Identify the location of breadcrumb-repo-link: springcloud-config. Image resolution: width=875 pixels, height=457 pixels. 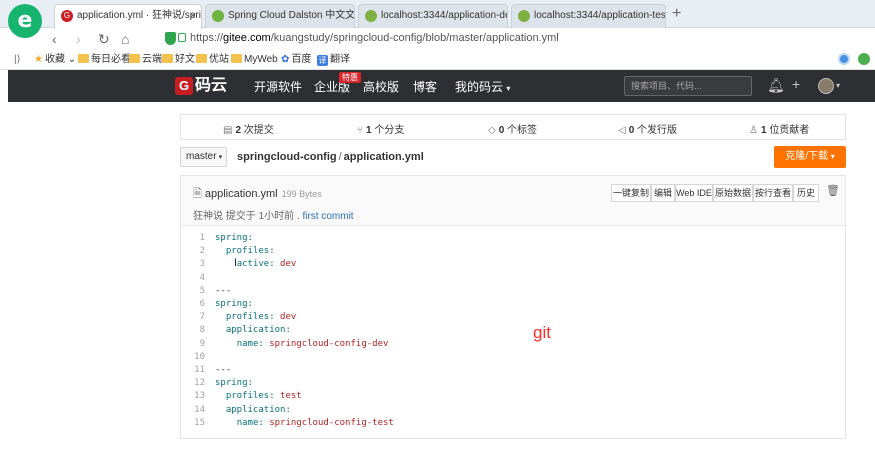
(287, 157).